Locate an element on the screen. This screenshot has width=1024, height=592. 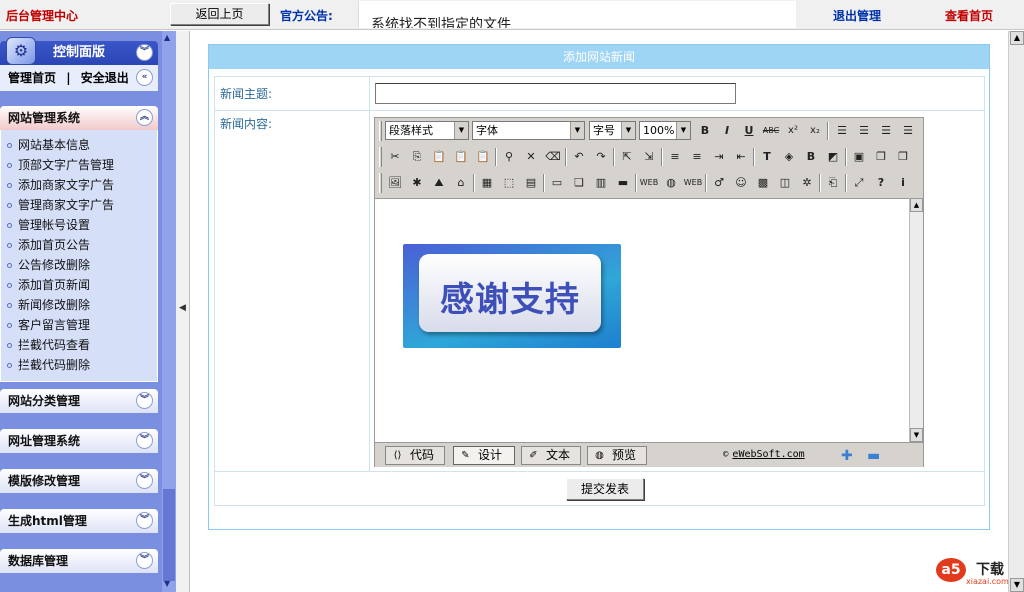
mode-design-tab: ✎ 设计 is located at coordinates (484, 455).